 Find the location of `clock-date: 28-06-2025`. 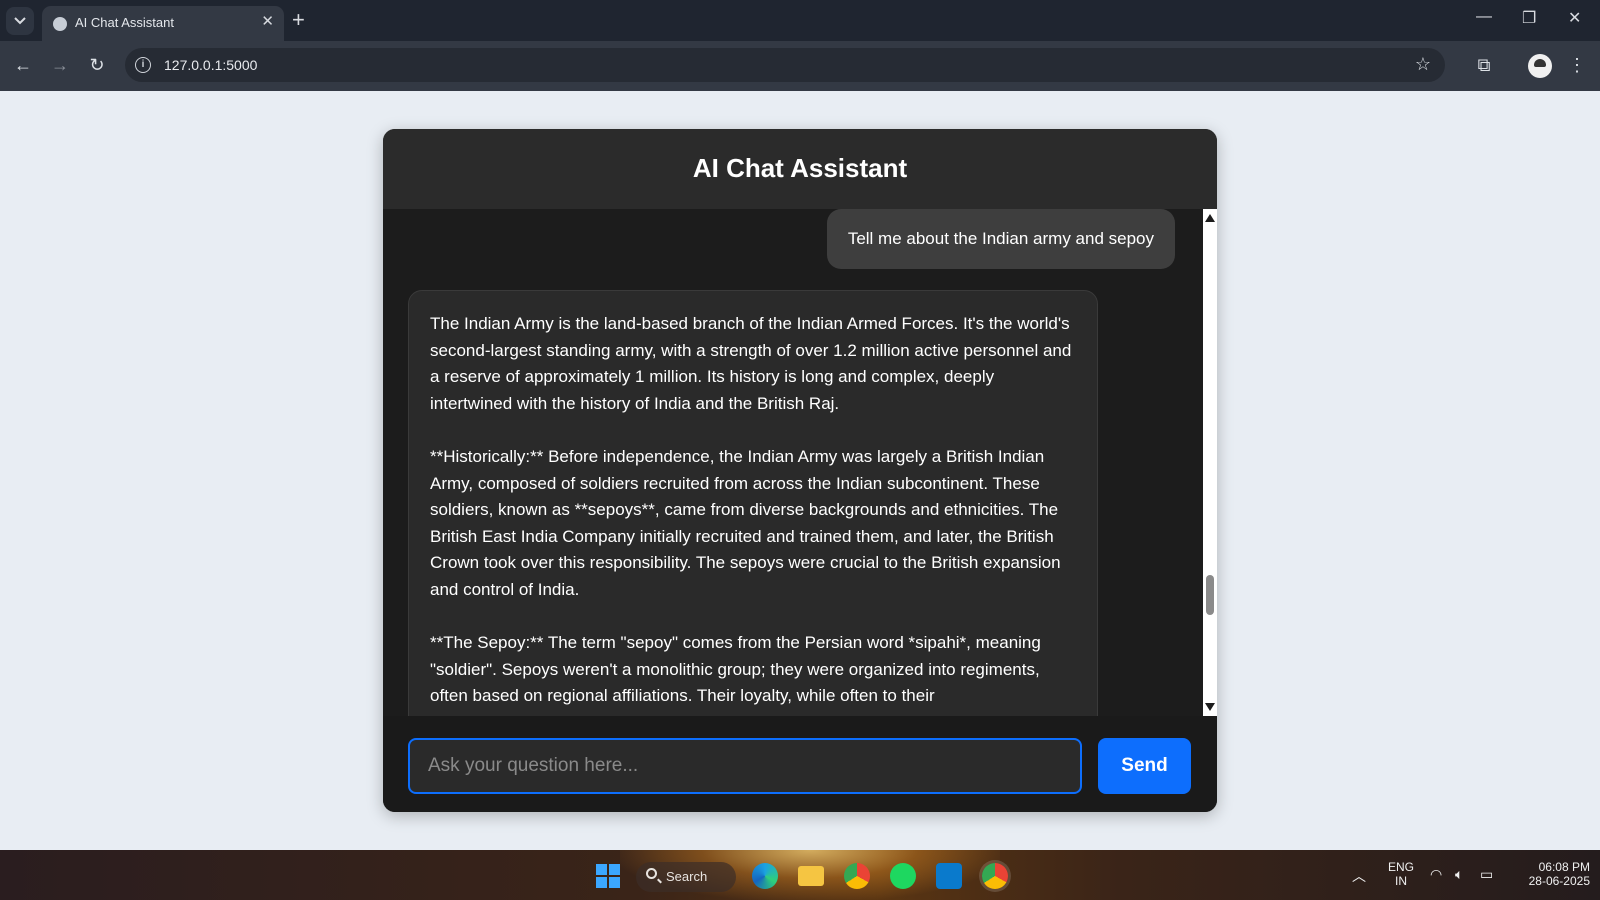

clock-date: 28-06-2025 is located at coordinates (1559, 881).